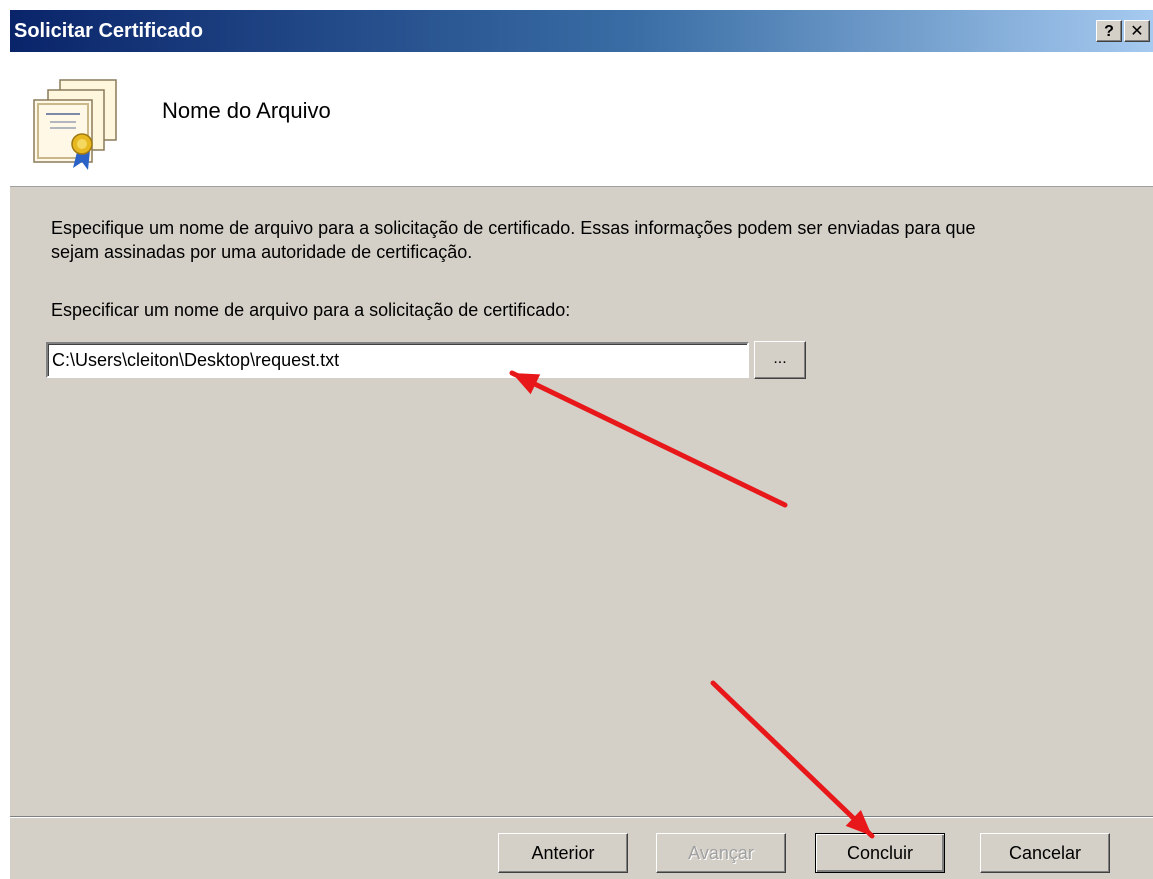  What do you see at coordinates (563, 853) in the screenshot?
I see `back-button: Anterior` at bounding box center [563, 853].